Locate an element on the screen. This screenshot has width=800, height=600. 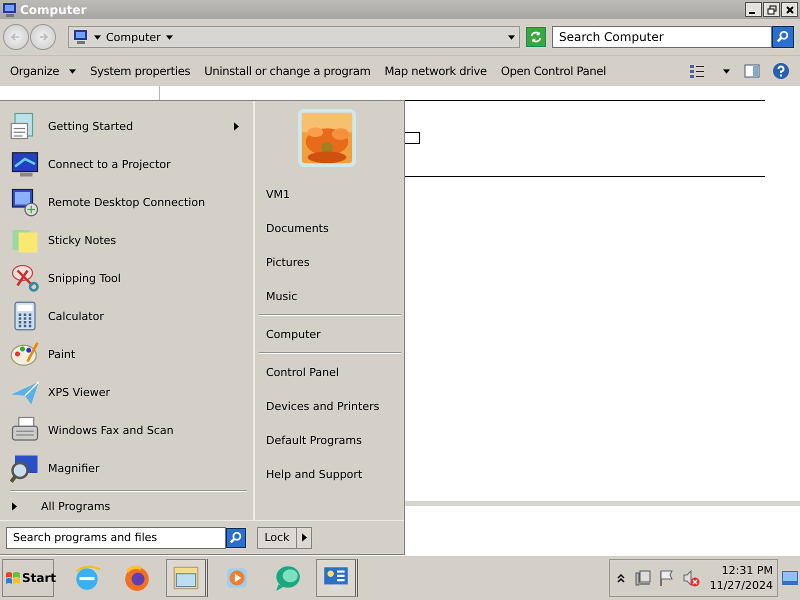
magnifier-icon is located at coordinates (25, 468).